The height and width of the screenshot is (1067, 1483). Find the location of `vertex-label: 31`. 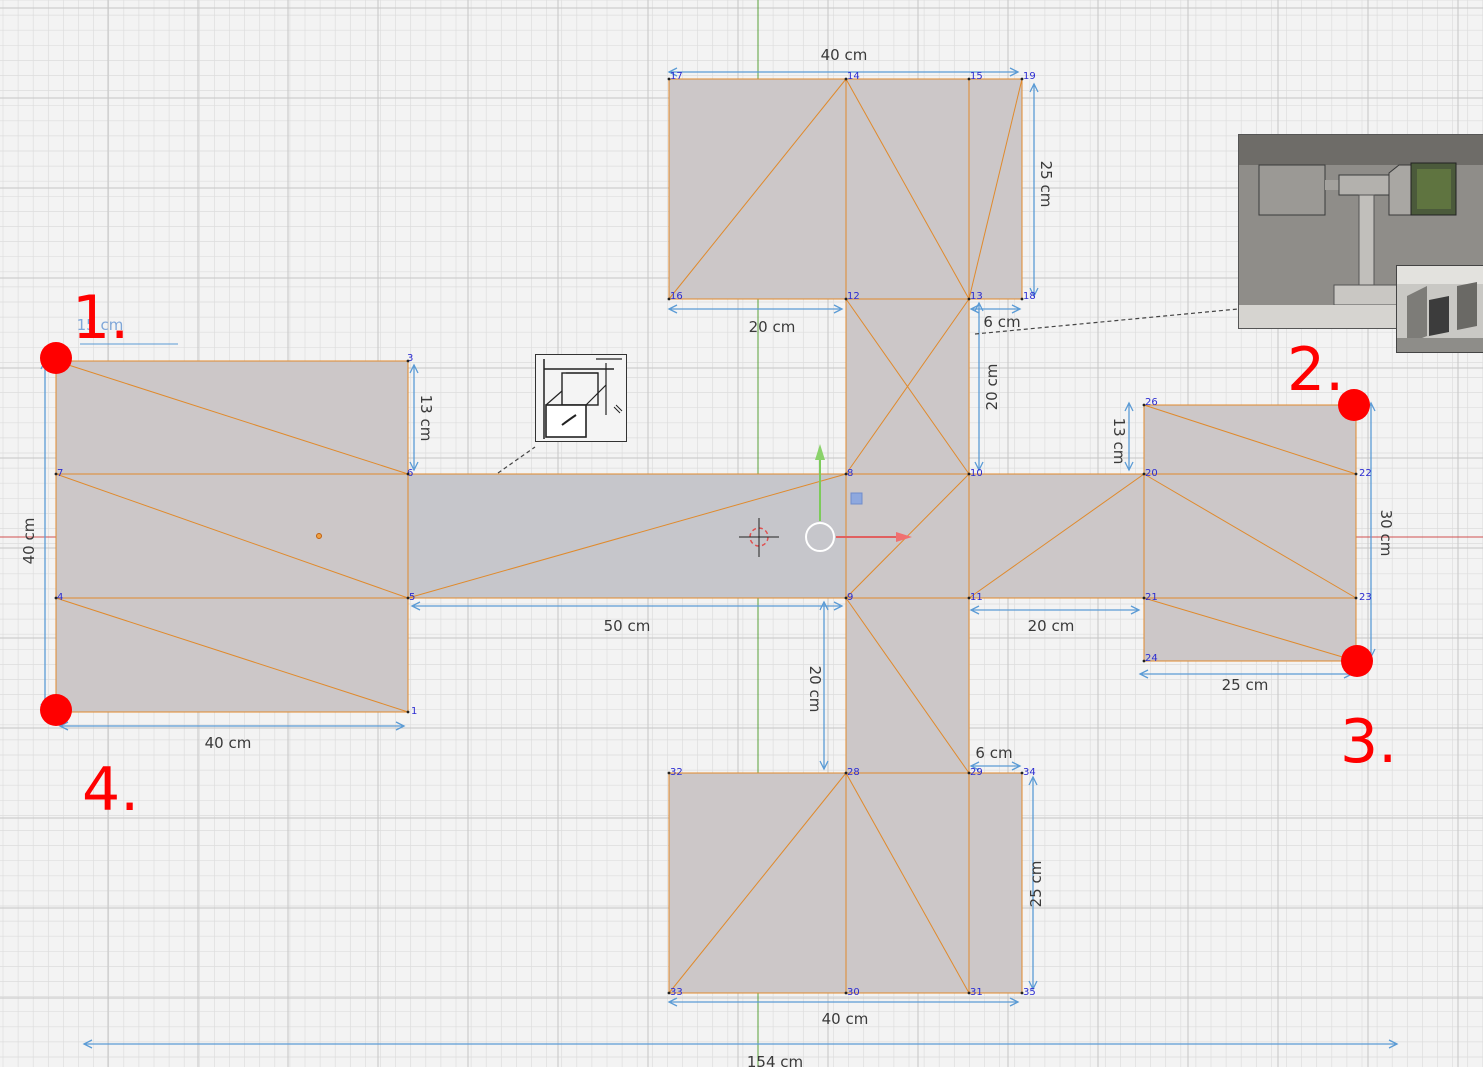

vertex-label: 31 is located at coordinates (976, 992).